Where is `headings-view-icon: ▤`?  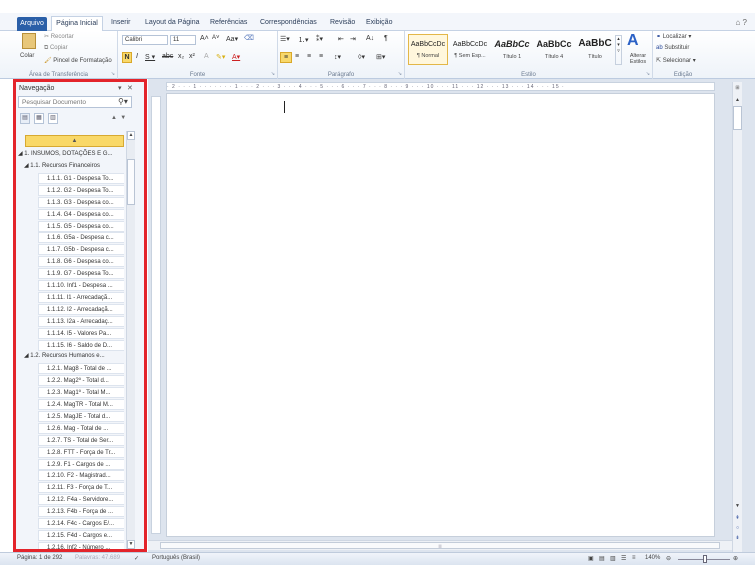
headings-view-icon: ▤ is located at coordinates (25, 118).